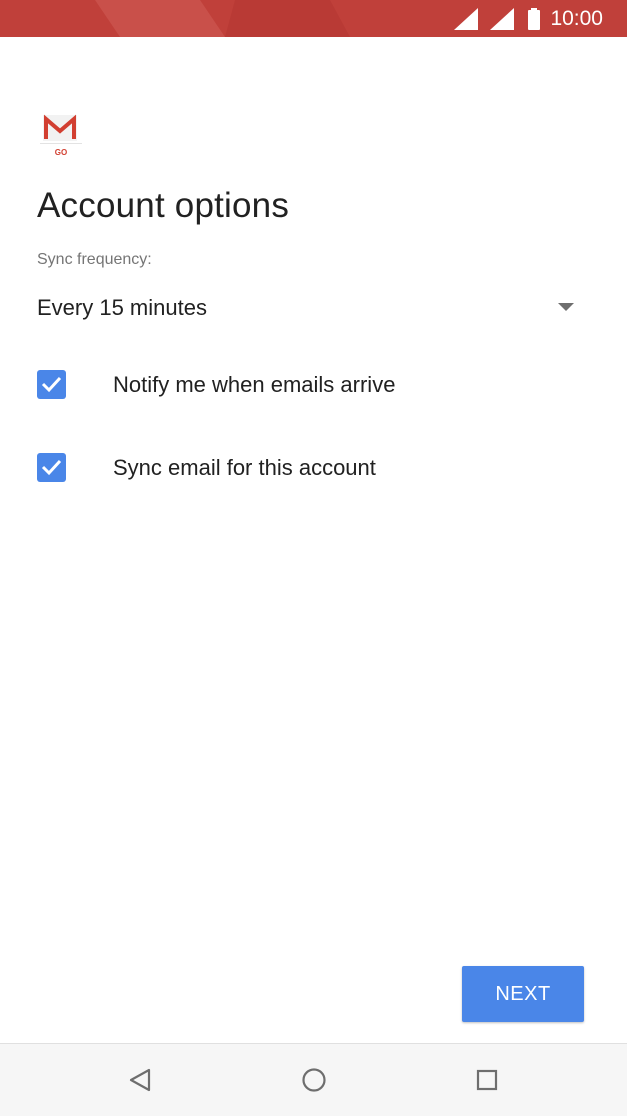  I want to click on battery-icon, so click(534, 18).